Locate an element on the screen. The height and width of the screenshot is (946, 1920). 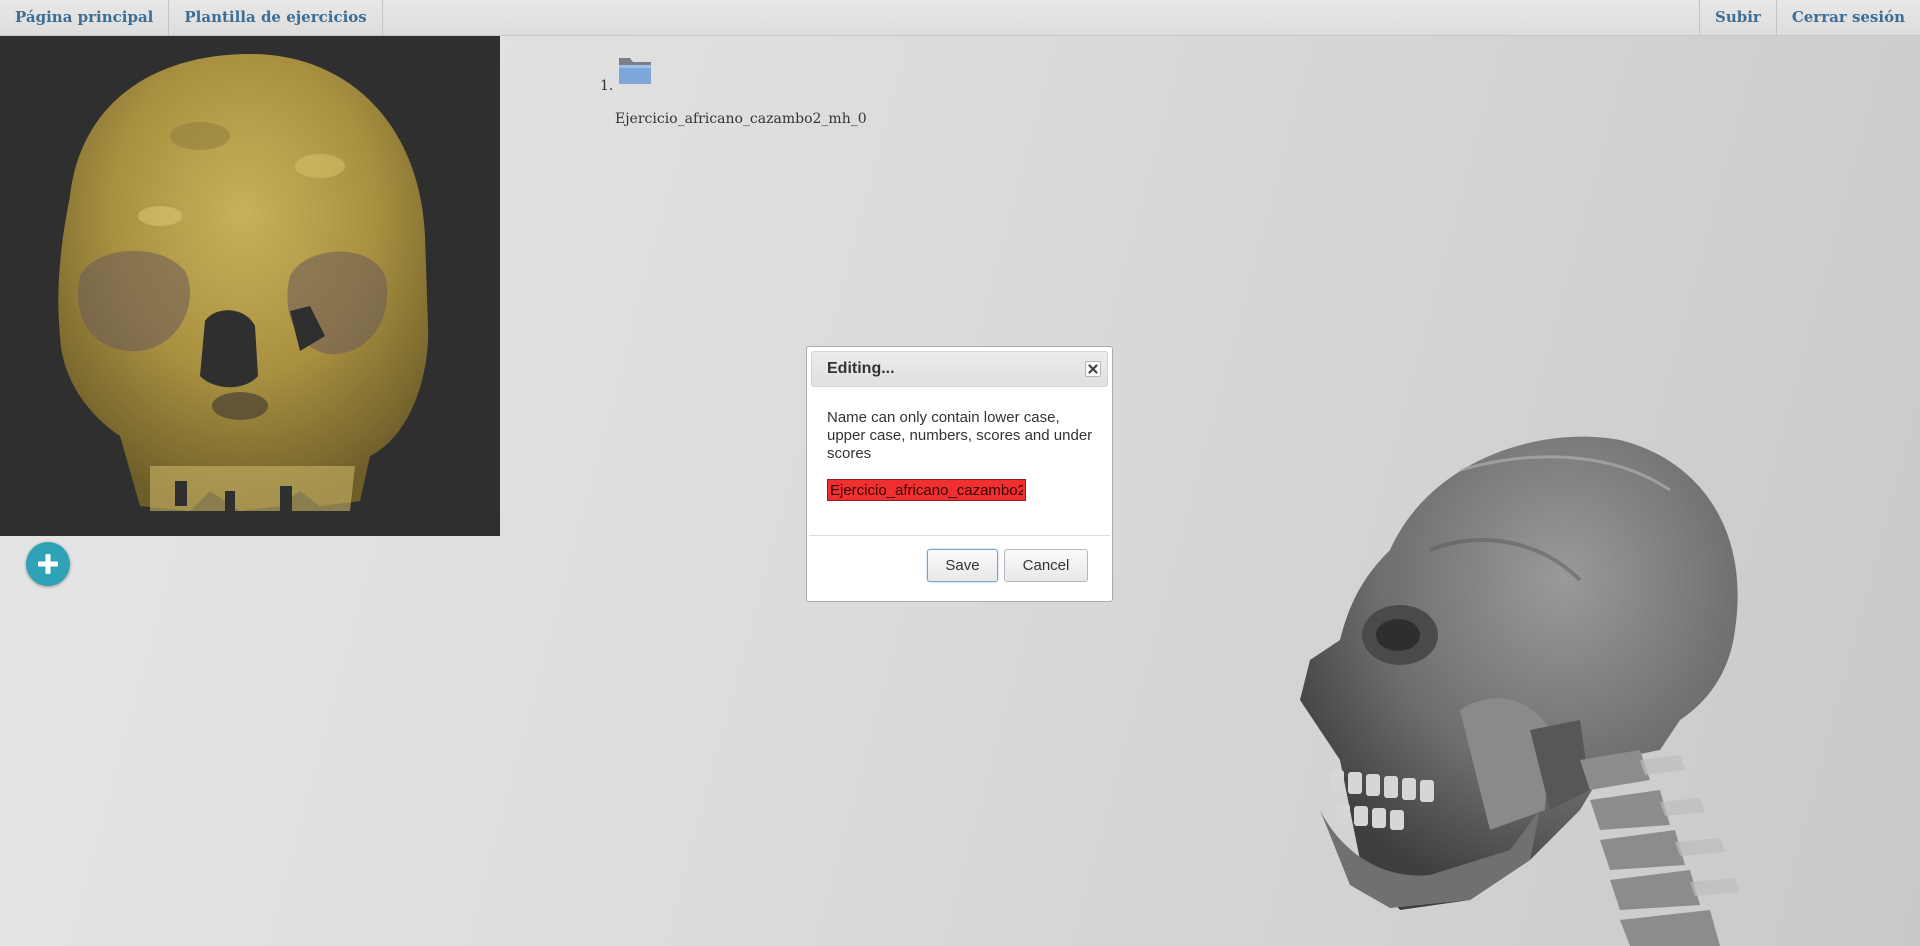
nav-logout-link: Cerrar sesión is located at coordinates (1847, 17).